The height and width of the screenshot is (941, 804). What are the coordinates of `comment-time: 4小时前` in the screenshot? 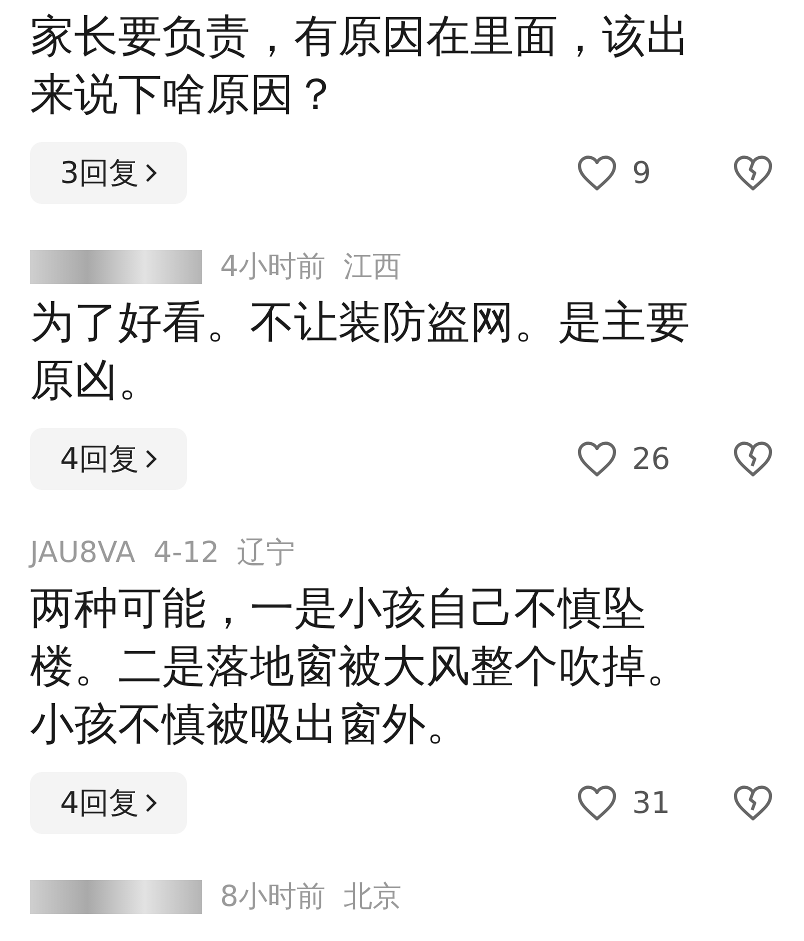 It's located at (273, 267).